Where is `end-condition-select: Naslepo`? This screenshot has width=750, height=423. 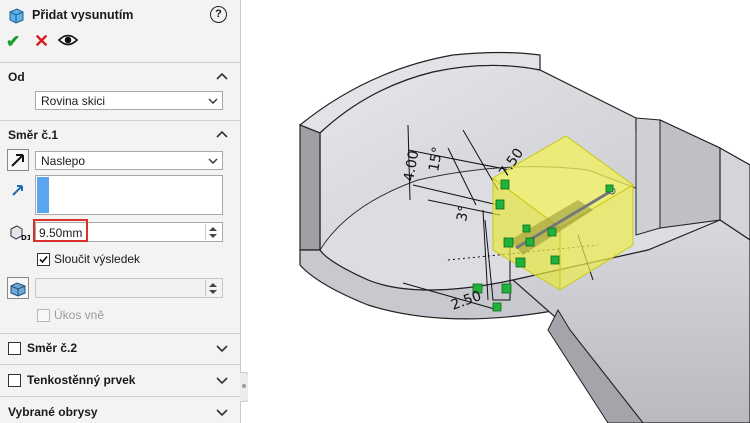 end-condition-select: Naslepo is located at coordinates (129, 160).